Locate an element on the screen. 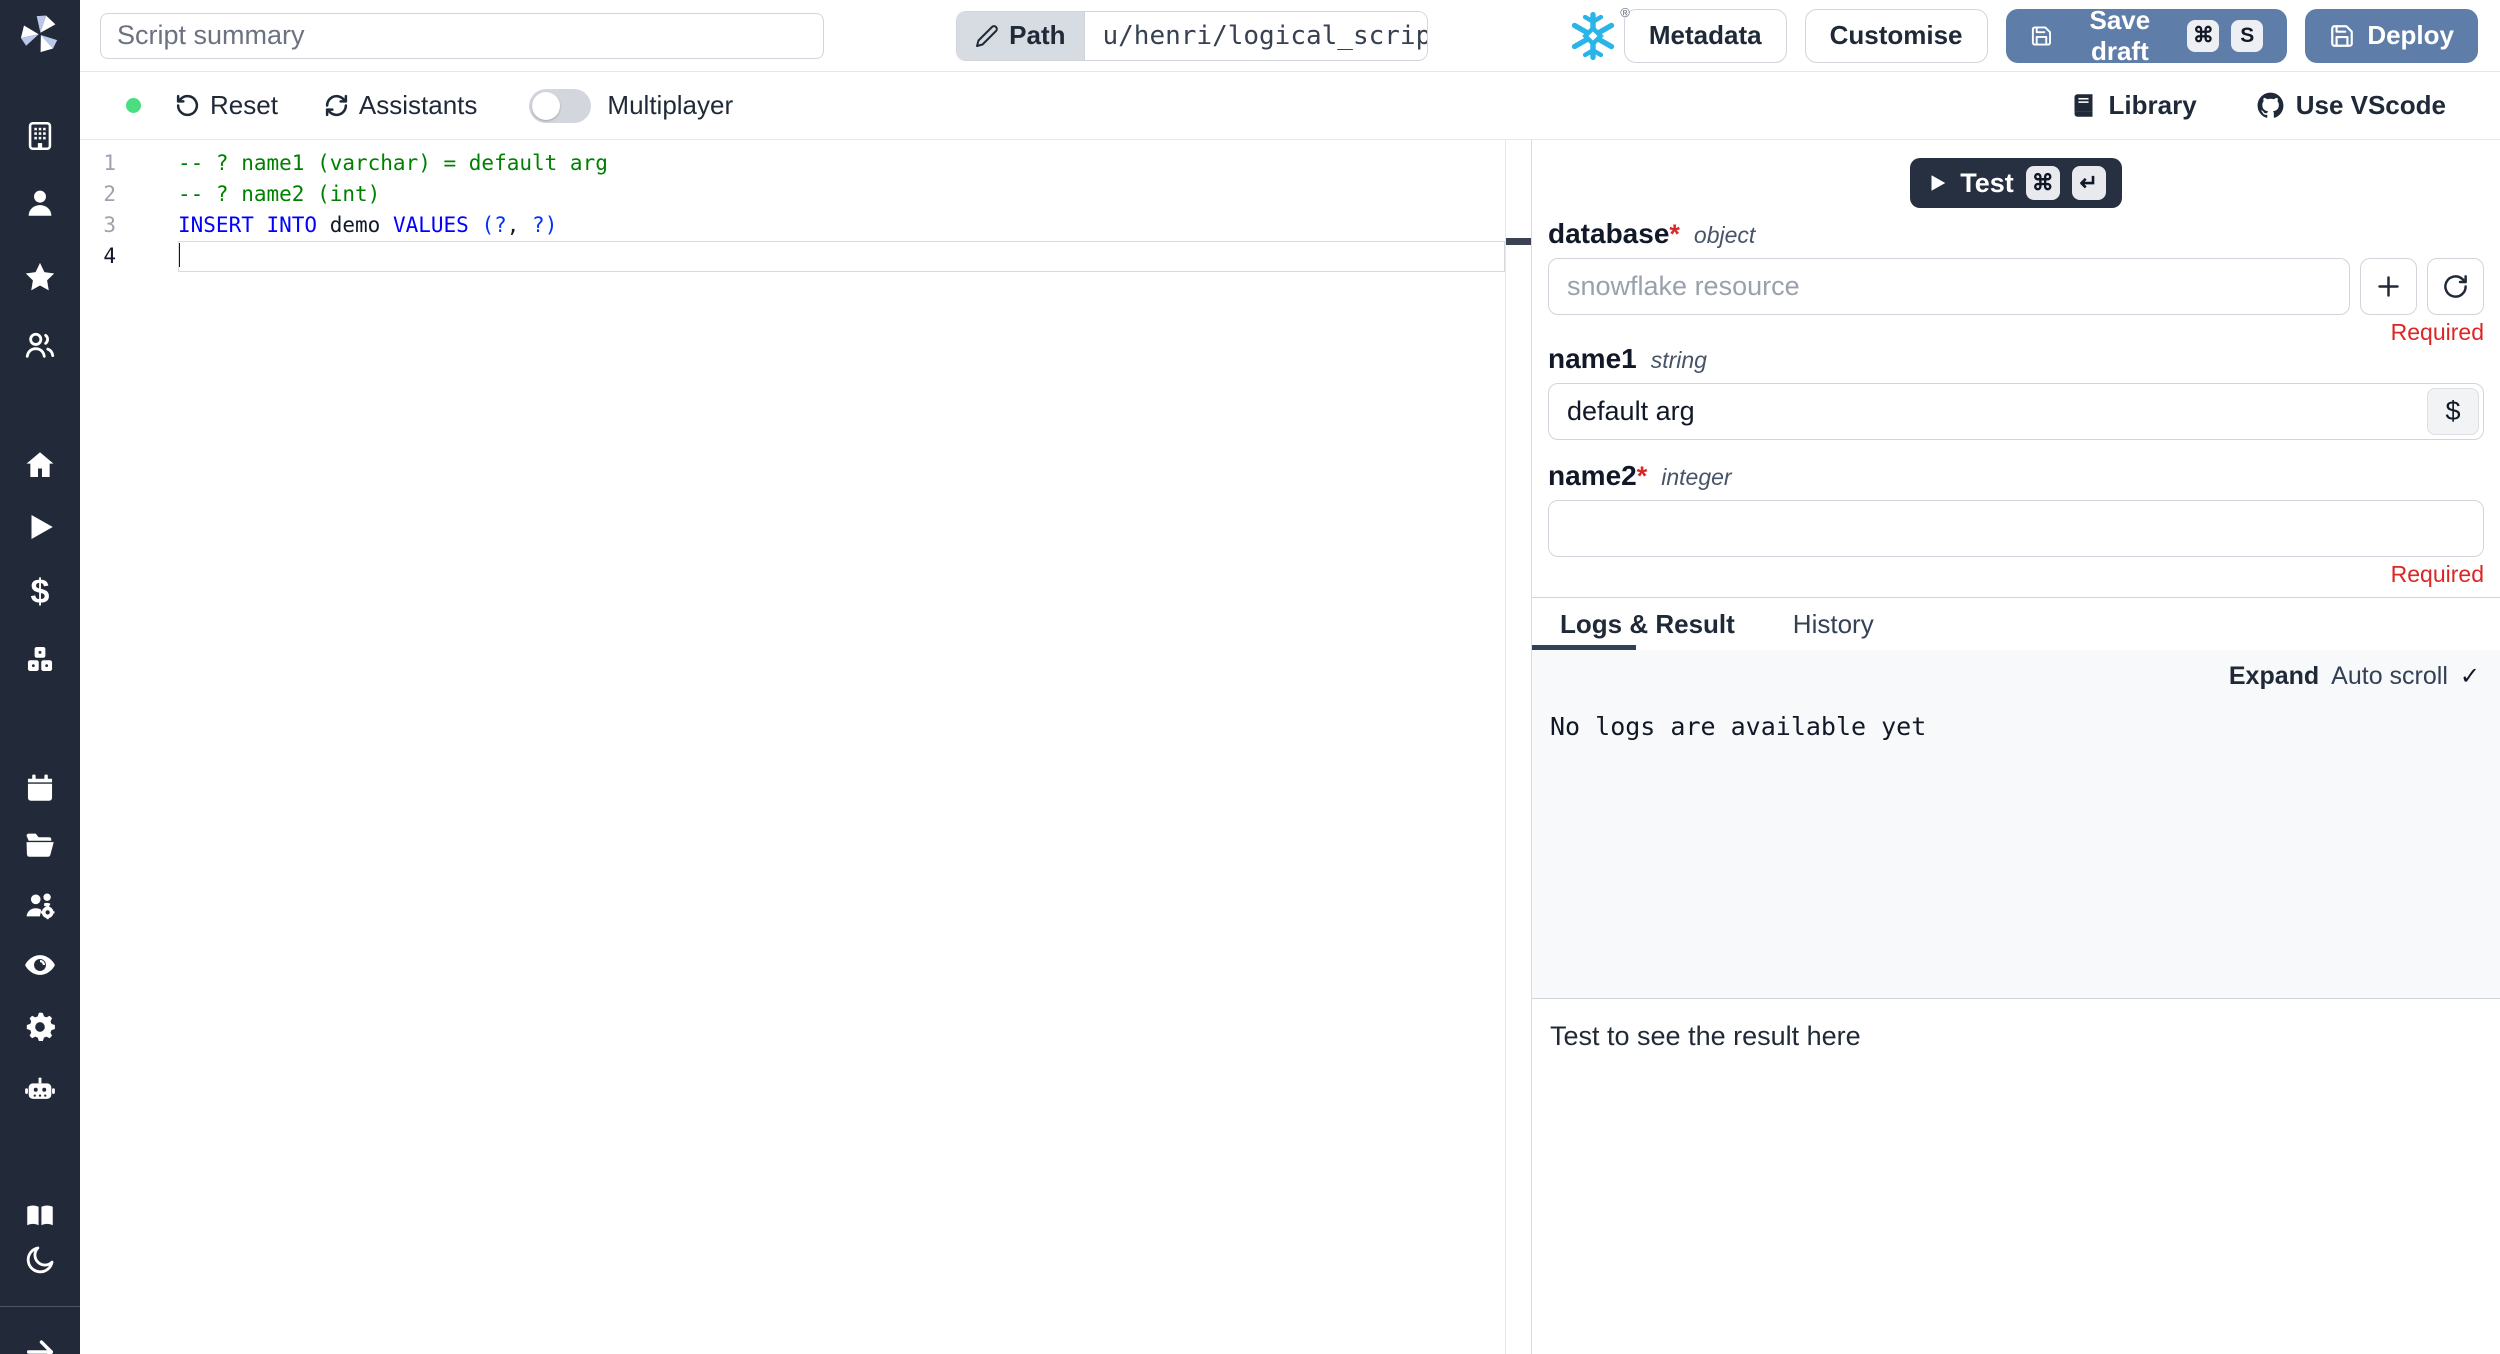 The width and height of the screenshot is (2500, 1354). result-placeholder: Test to see the result here is located at coordinates (1705, 1036).